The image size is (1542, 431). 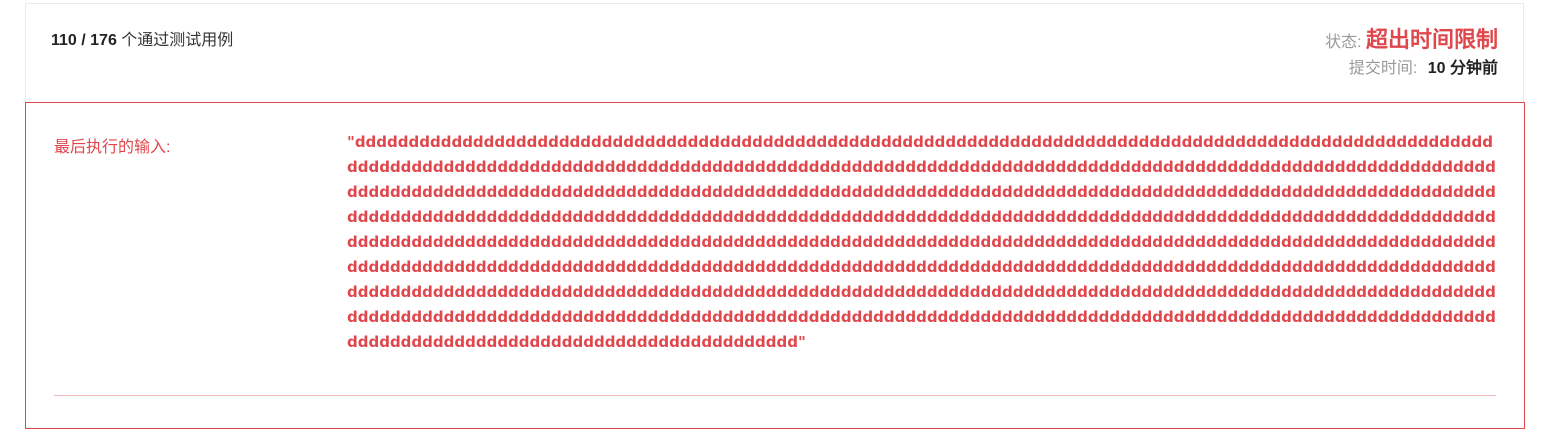 What do you see at coordinates (1462, 68) in the screenshot?
I see `submitted-time-value: 10 分钟前` at bounding box center [1462, 68].